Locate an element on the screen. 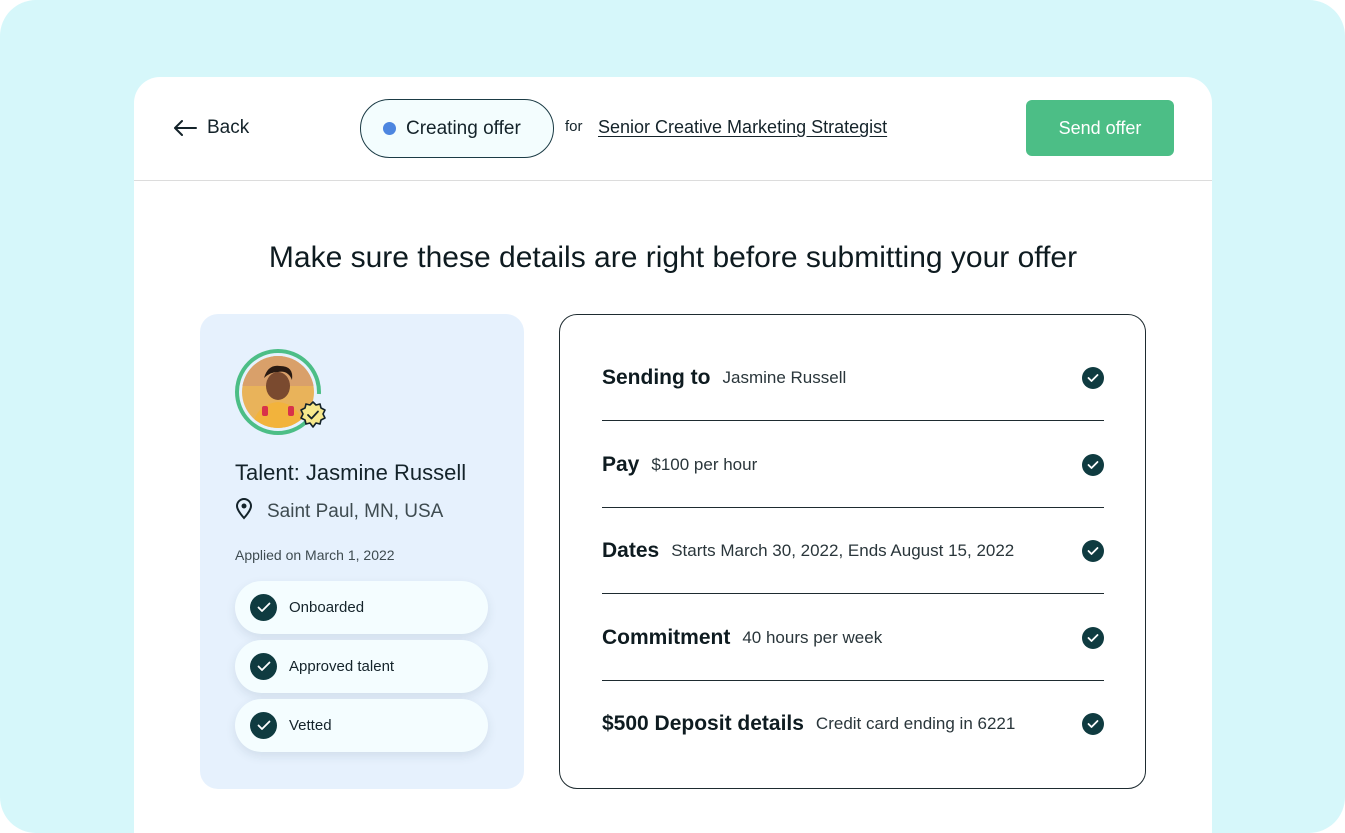 The width and height of the screenshot is (1345, 833). detail-value: Credit card ending in 6221 is located at coordinates (915, 723).